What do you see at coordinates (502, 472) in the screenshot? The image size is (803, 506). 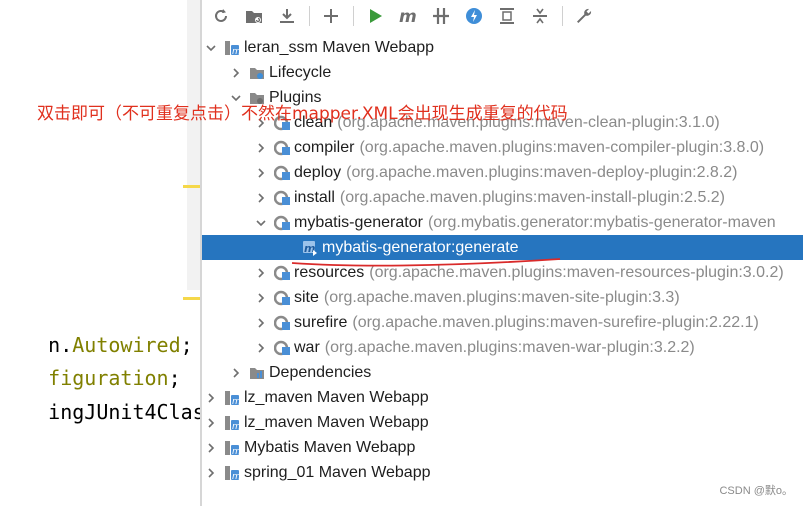 I see `tree-node-project: m spring_01 Maven Webapp` at bounding box center [502, 472].